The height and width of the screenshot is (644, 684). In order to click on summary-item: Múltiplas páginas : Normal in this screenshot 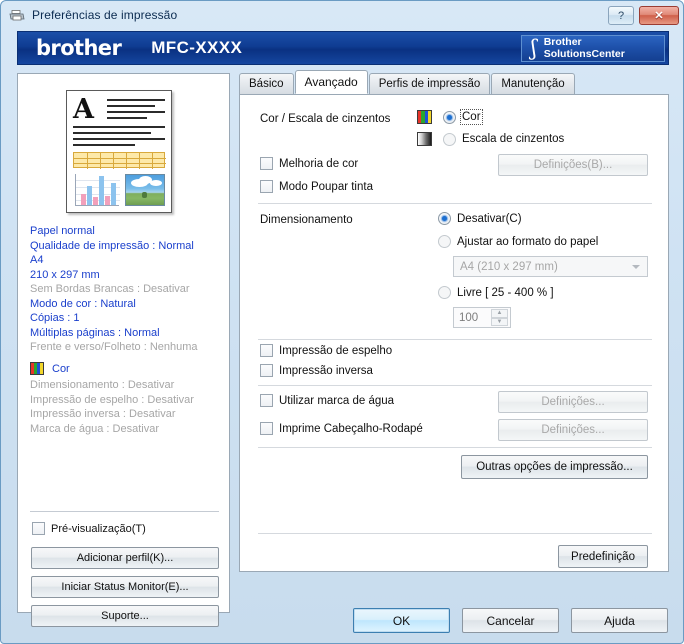, I will do `click(95, 332)`.